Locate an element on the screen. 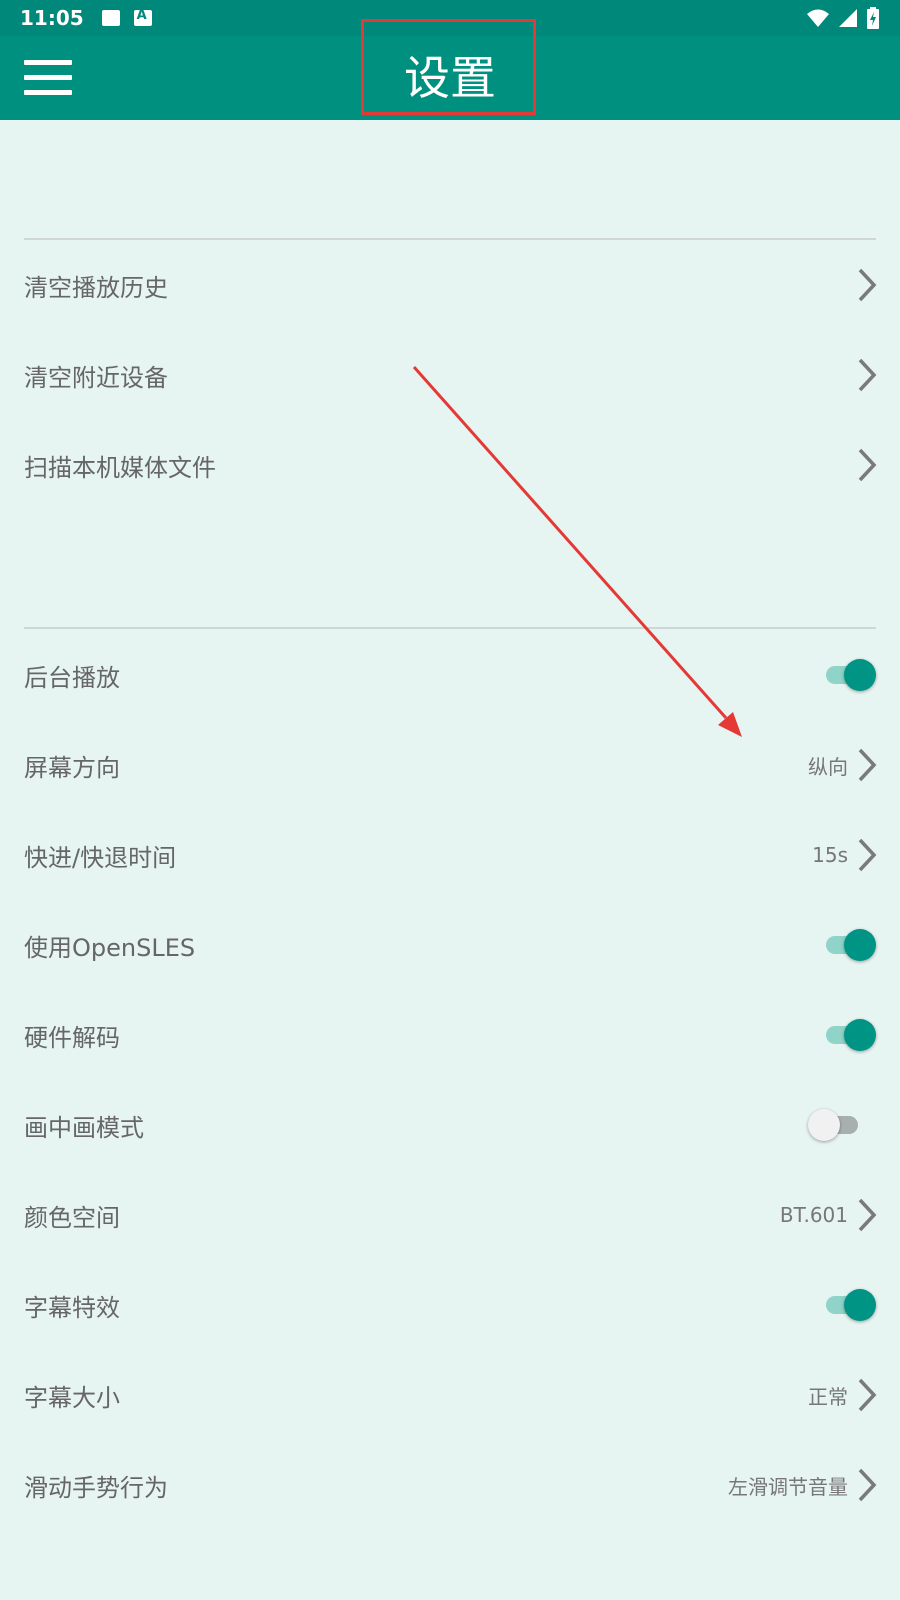 The width and height of the screenshot is (900, 1600). settings-item-value: 正常 is located at coordinates (828, 1396).